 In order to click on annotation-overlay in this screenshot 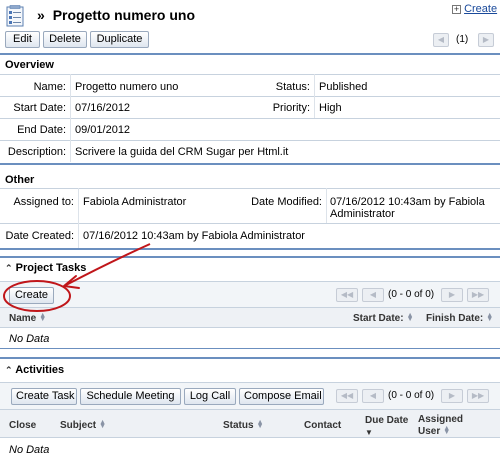, I will do `click(77, 277)`.